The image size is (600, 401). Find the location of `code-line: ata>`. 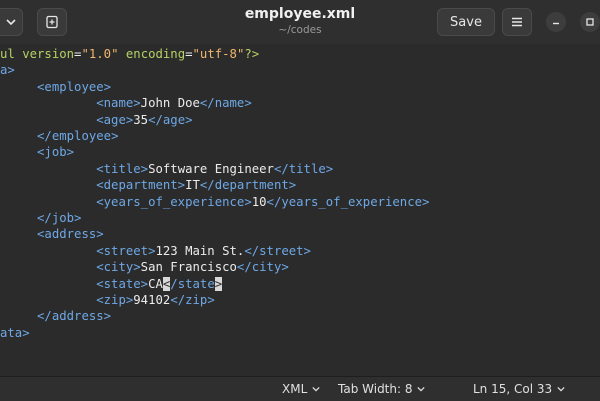

code-line: ata> is located at coordinates (15, 333).